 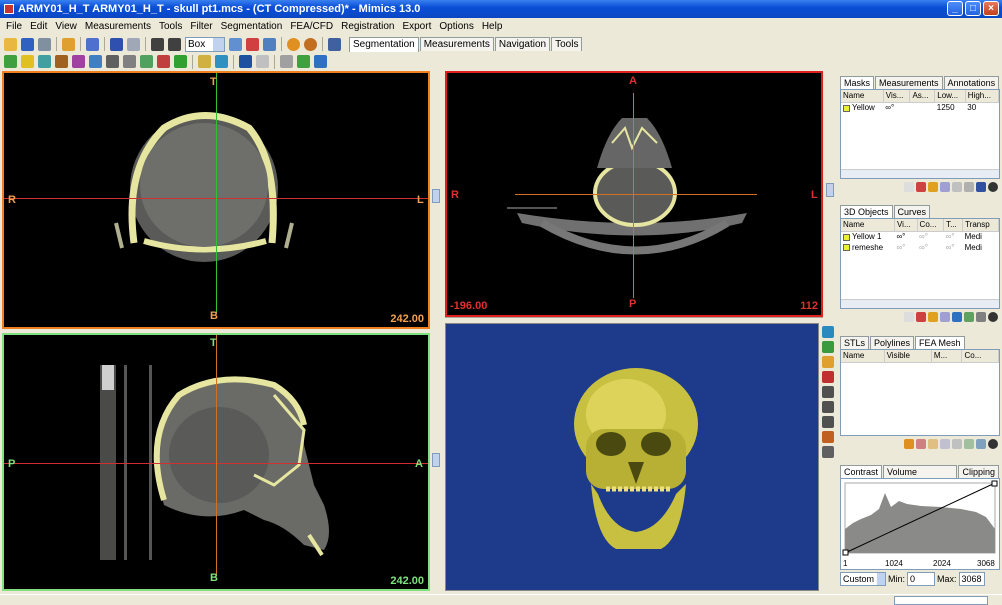 I want to click on zoom-region-icon, so click(x=252, y=44).